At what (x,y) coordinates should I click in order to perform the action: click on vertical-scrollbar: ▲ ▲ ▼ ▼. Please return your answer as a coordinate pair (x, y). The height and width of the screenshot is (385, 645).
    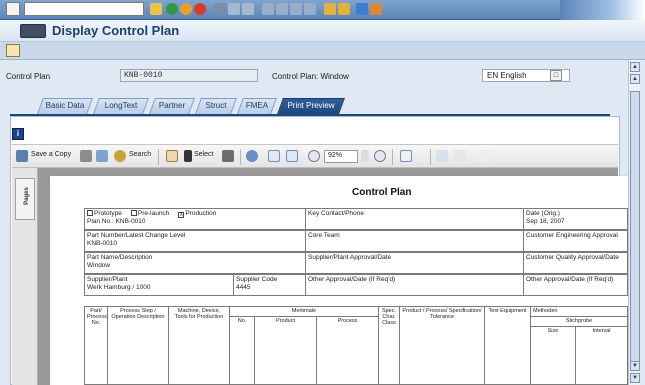
    Looking at the image, I should click on (634, 222).